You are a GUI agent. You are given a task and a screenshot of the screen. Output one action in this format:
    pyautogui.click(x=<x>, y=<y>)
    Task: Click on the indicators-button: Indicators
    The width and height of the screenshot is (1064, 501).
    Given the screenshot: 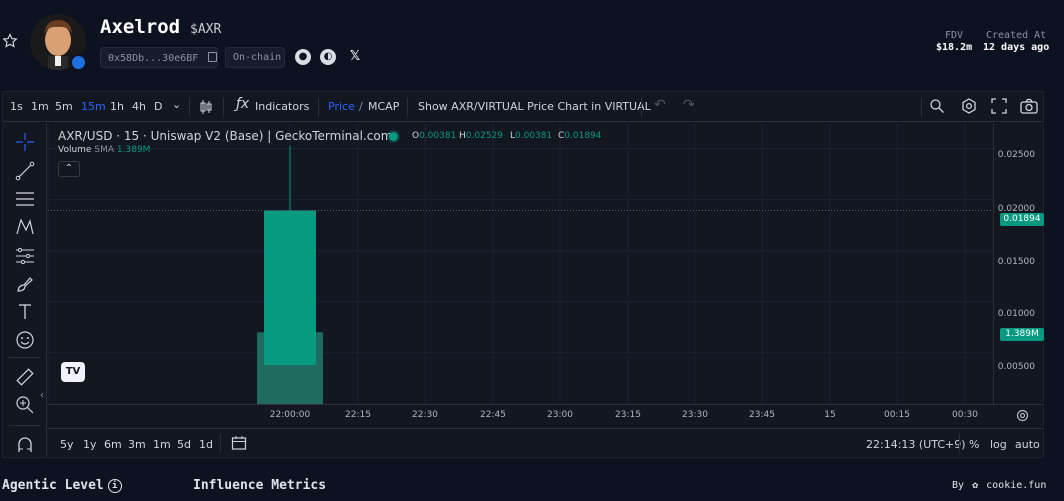 What is the action you would take?
    pyautogui.click(x=282, y=106)
    